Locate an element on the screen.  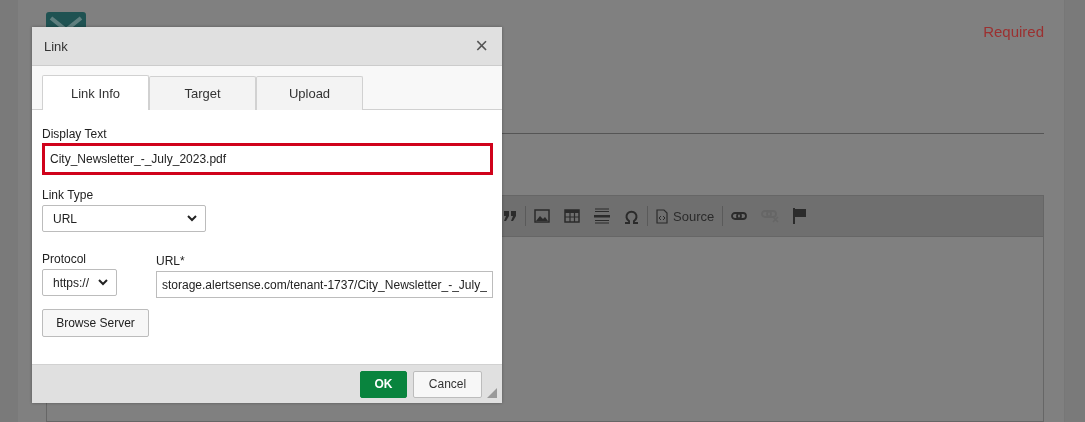
cancel-button: Cancel is located at coordinates (447, 384).